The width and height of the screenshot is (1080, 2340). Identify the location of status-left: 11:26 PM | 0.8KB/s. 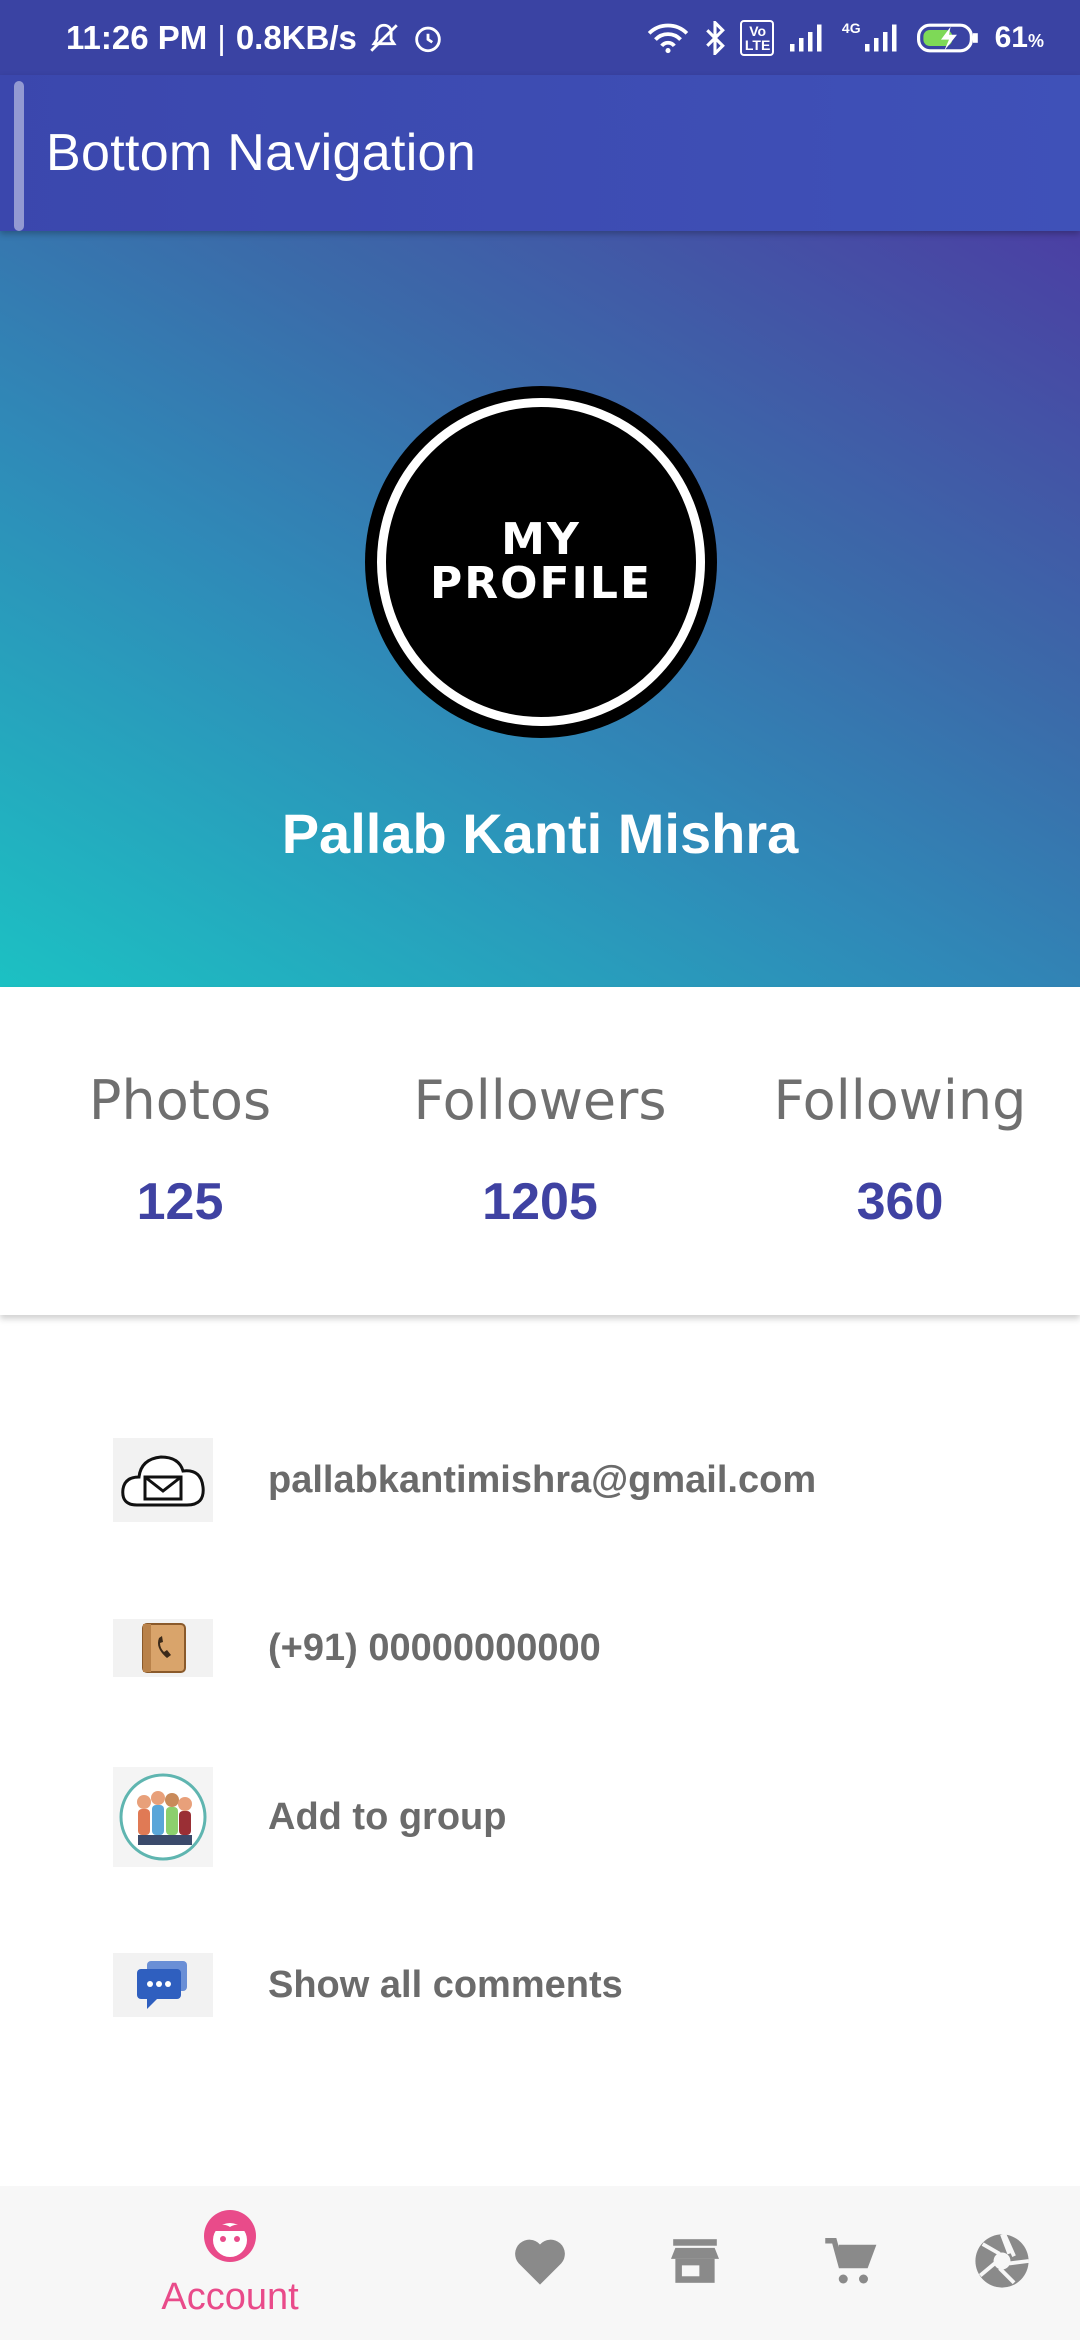
(255, 38).